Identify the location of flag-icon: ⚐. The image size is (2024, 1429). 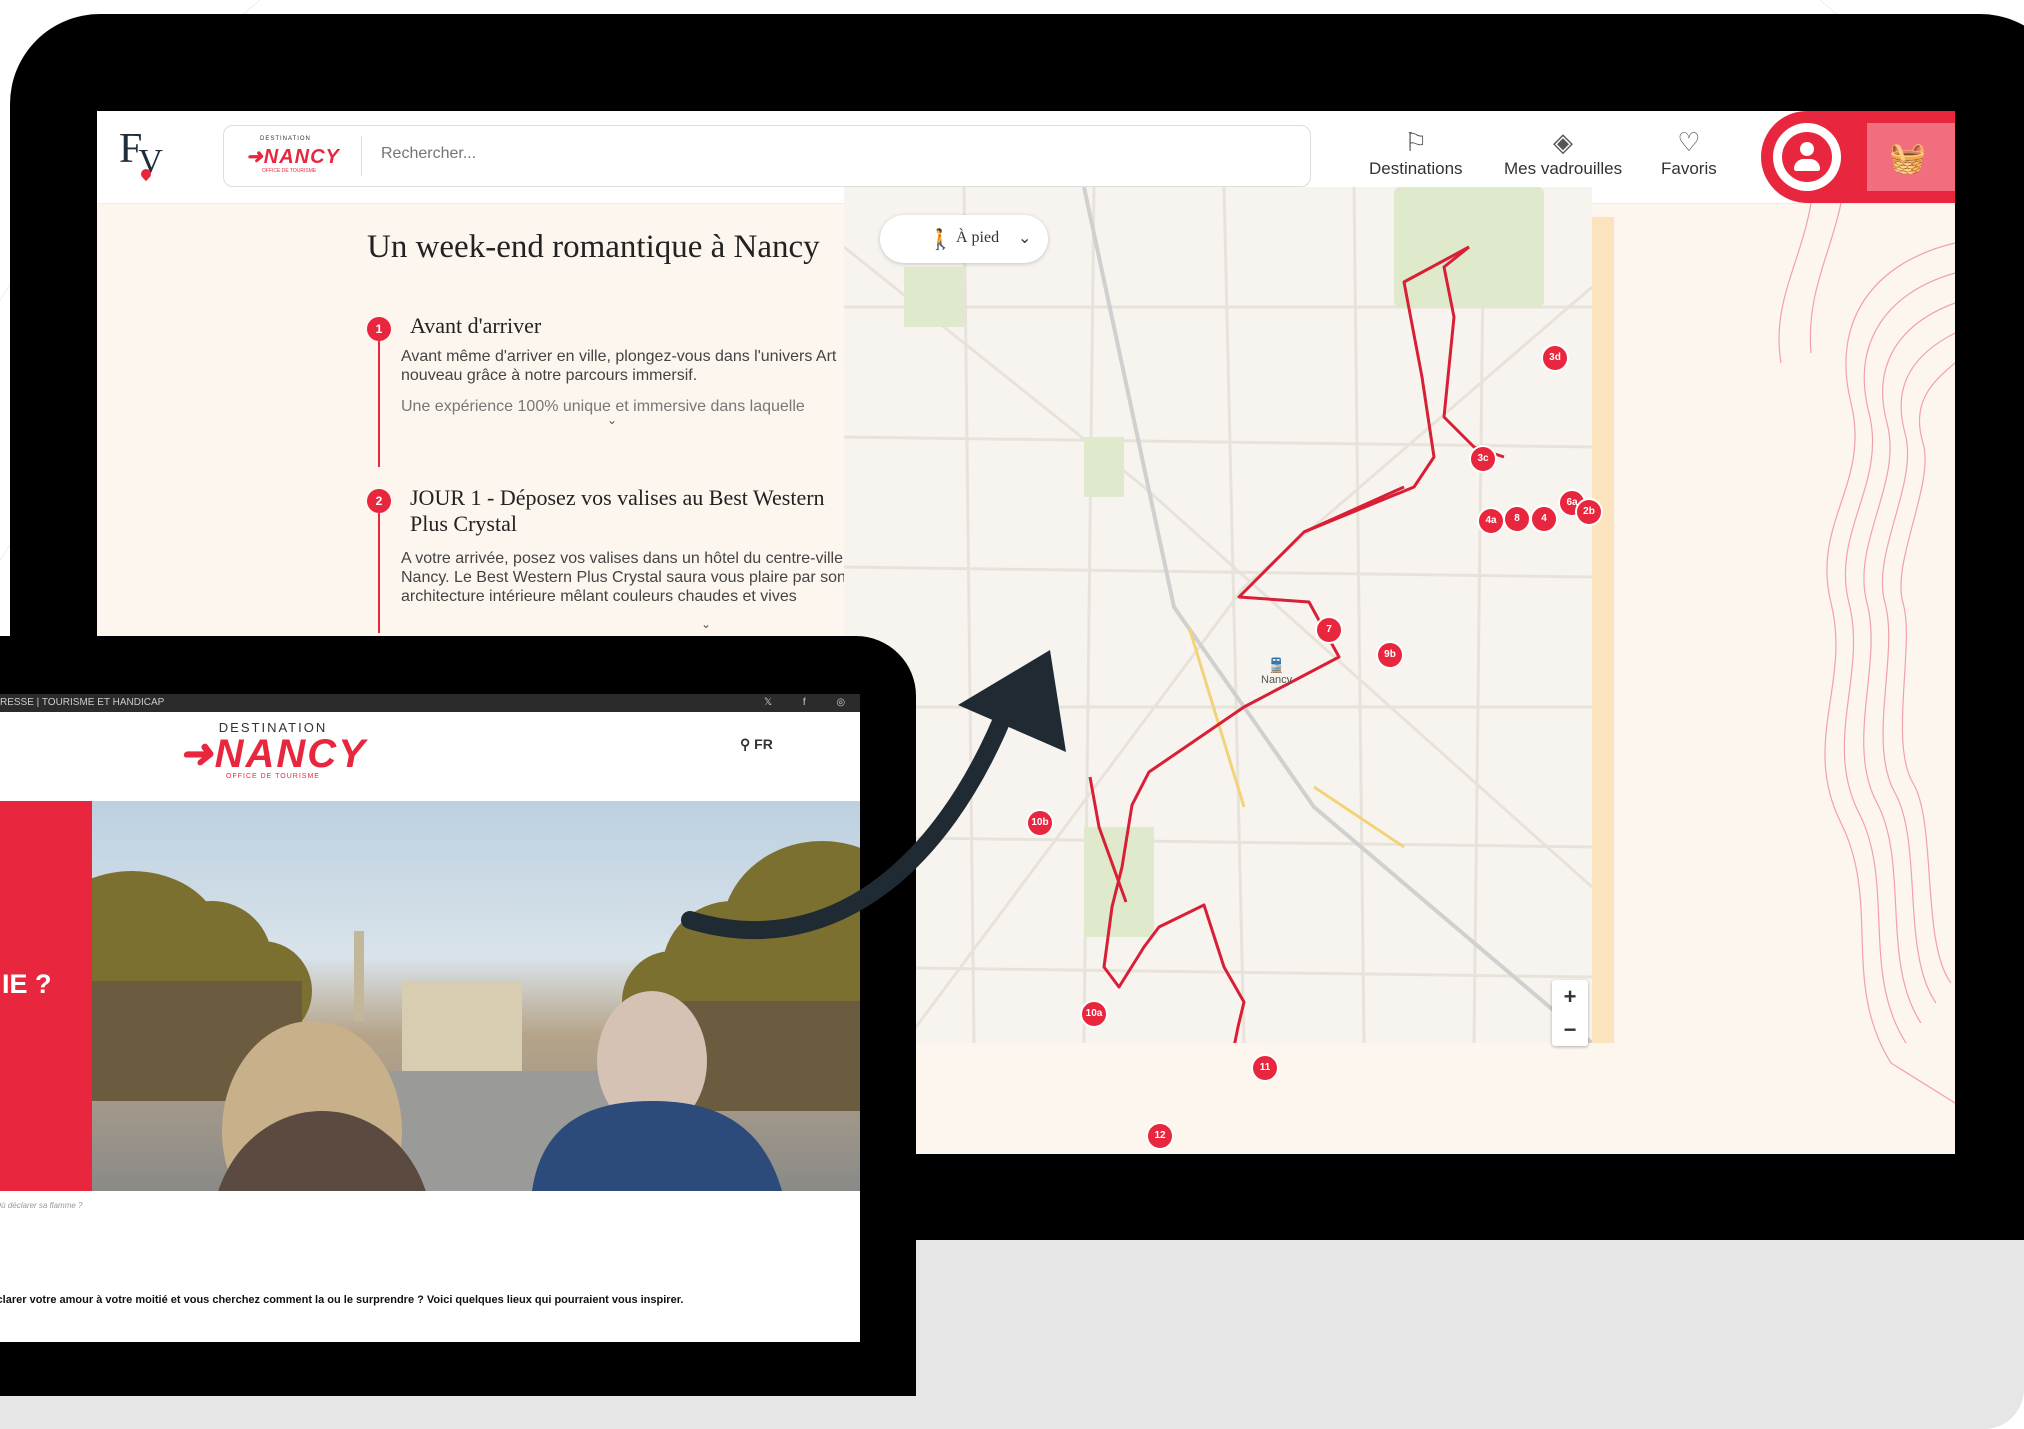
(1416, 142).